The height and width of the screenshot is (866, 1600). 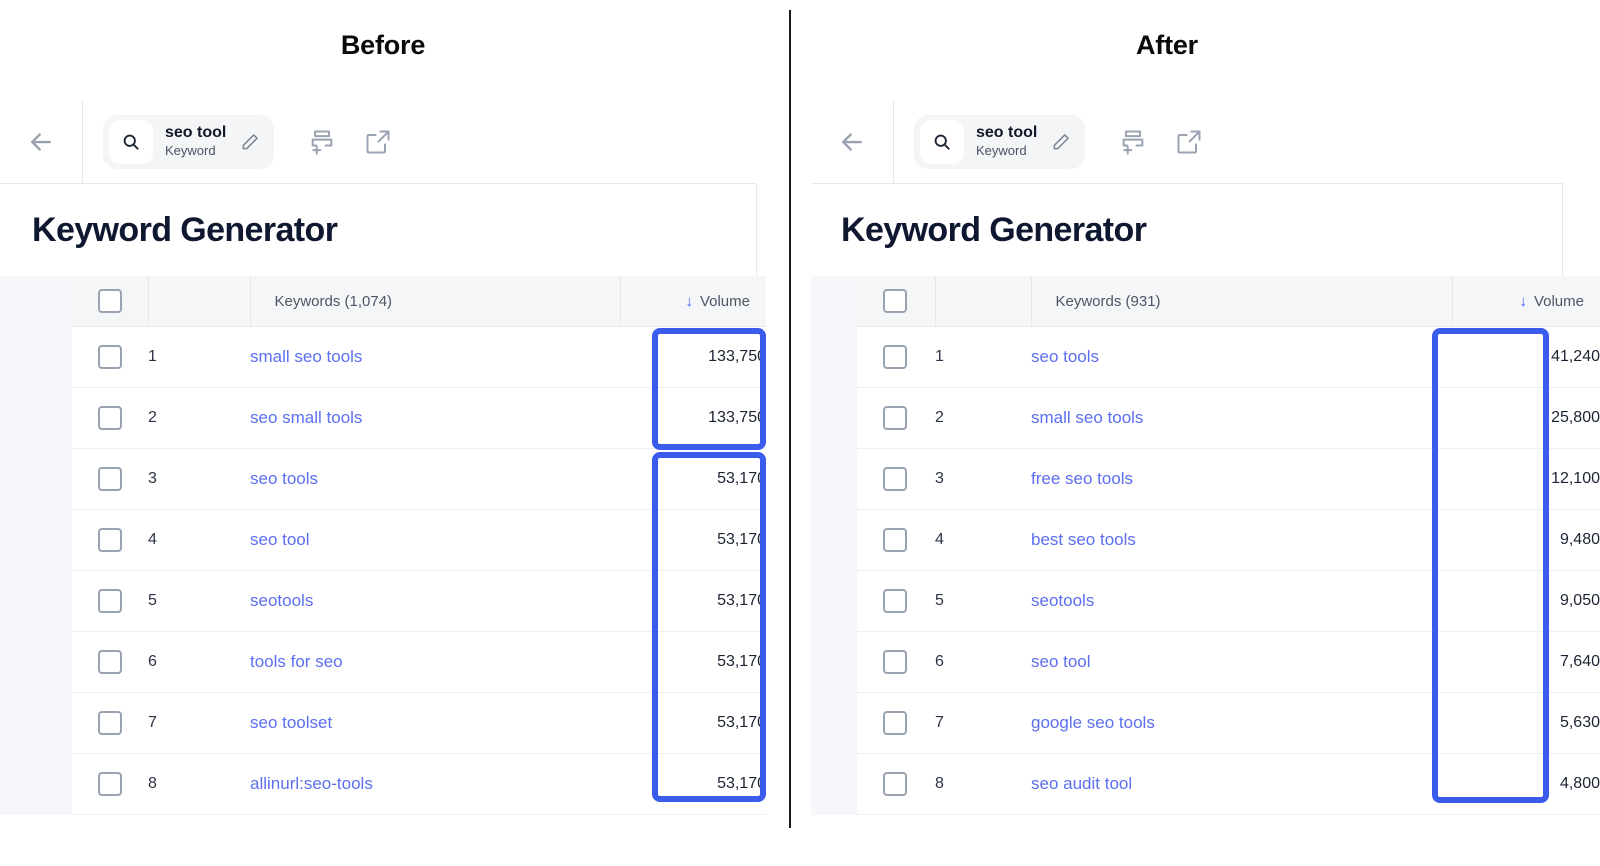 What do you see at coordinates (131, 141) in the screenshot?
I see `search-icon` at bounding box center [131, 141].